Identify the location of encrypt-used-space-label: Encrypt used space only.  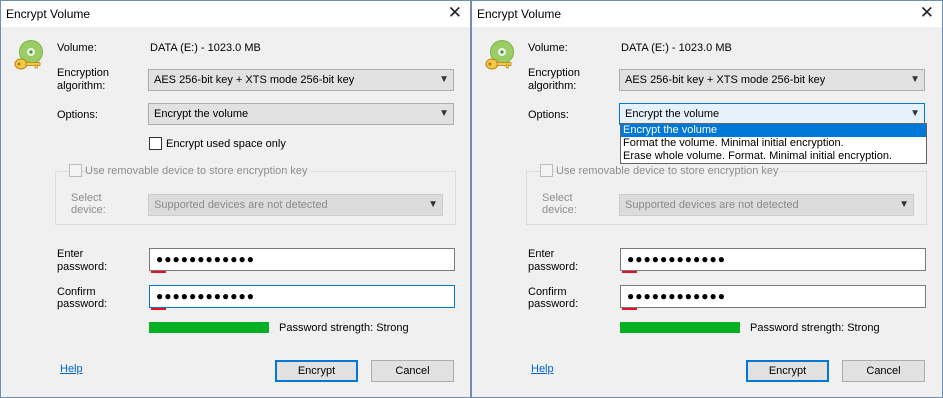
(226, 144).